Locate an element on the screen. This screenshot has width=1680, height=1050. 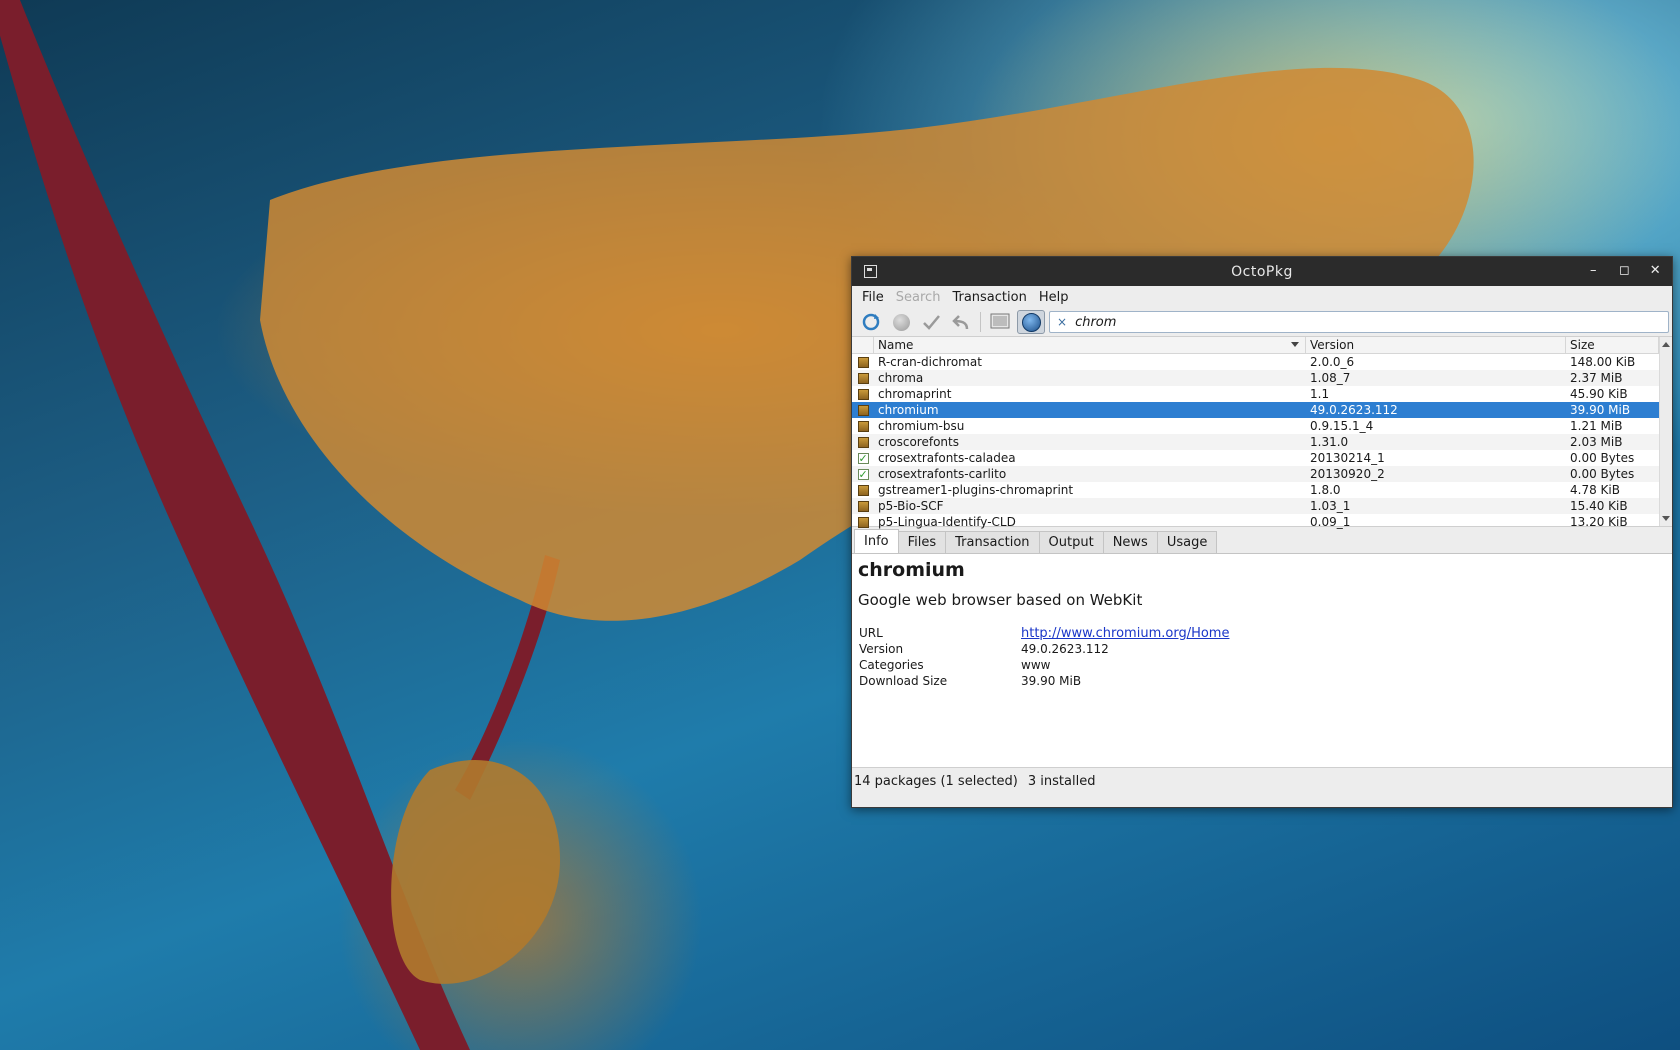
window-menu-icon is located at coordinates (870, 271).